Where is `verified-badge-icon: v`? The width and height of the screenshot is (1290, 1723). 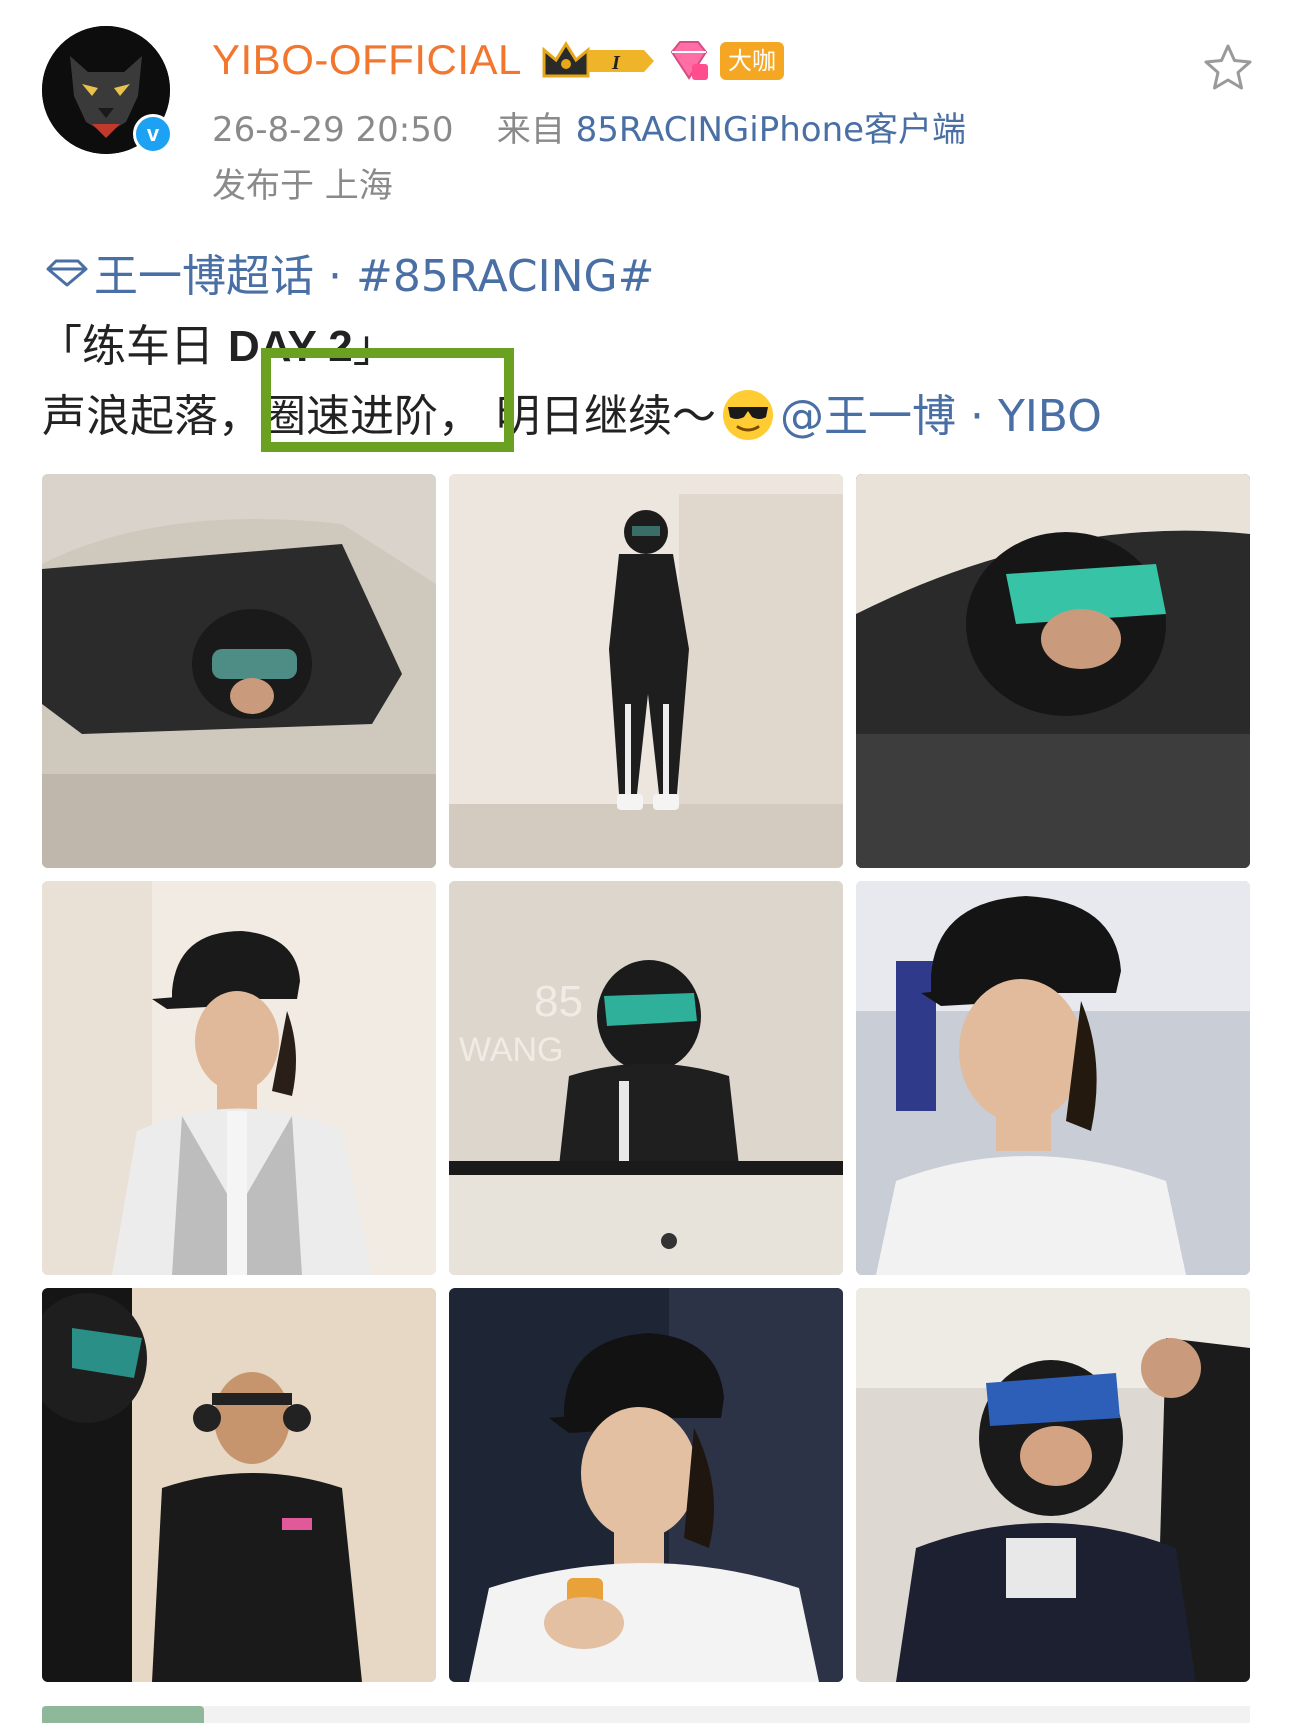
verified-badge-icon: v is located at coordinates (153, 134).